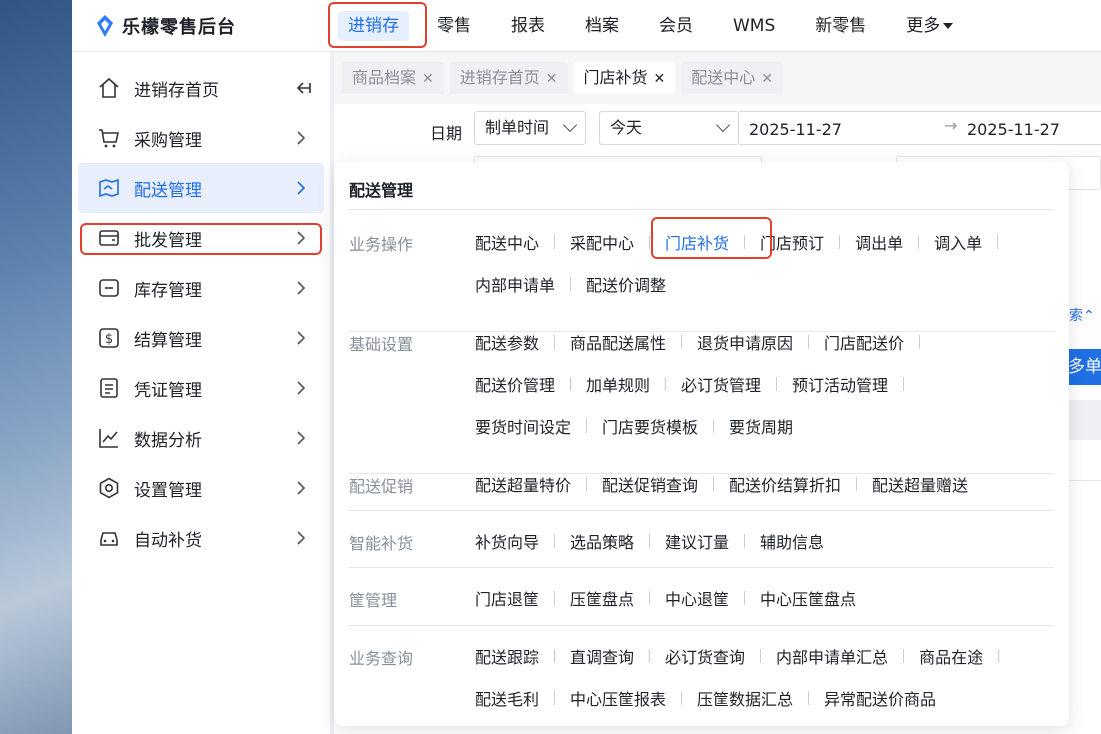 Image resolution: width=1101 pixels, height=734 pixels. What do you see at coordinates (523, 484) in the screenshot?
I see `menu-link: 配送超量特价` at bounding box center [523, 484].